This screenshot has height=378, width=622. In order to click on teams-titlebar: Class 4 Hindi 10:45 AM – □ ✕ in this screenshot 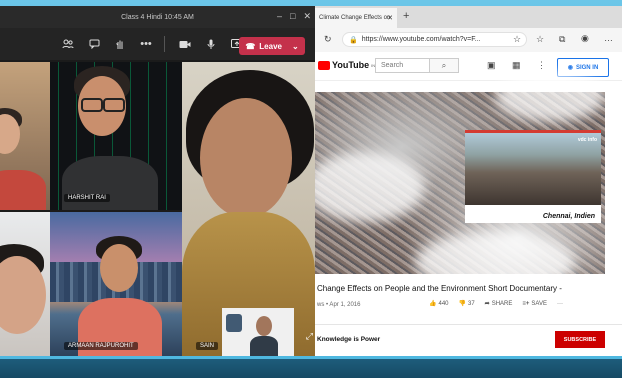, I will do `click(157, 17)`.